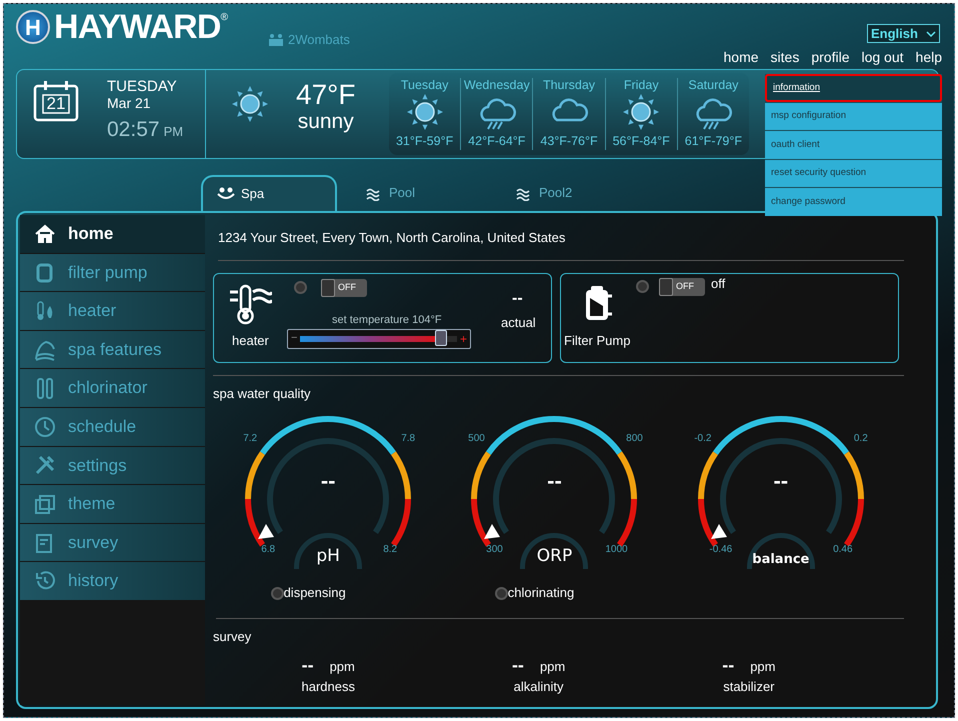 The image size is (958, 721). What do you see at coordinates (112, 504) in the screenshot?
I see `sidebar-item: theme` at bounding box center [112, 504].